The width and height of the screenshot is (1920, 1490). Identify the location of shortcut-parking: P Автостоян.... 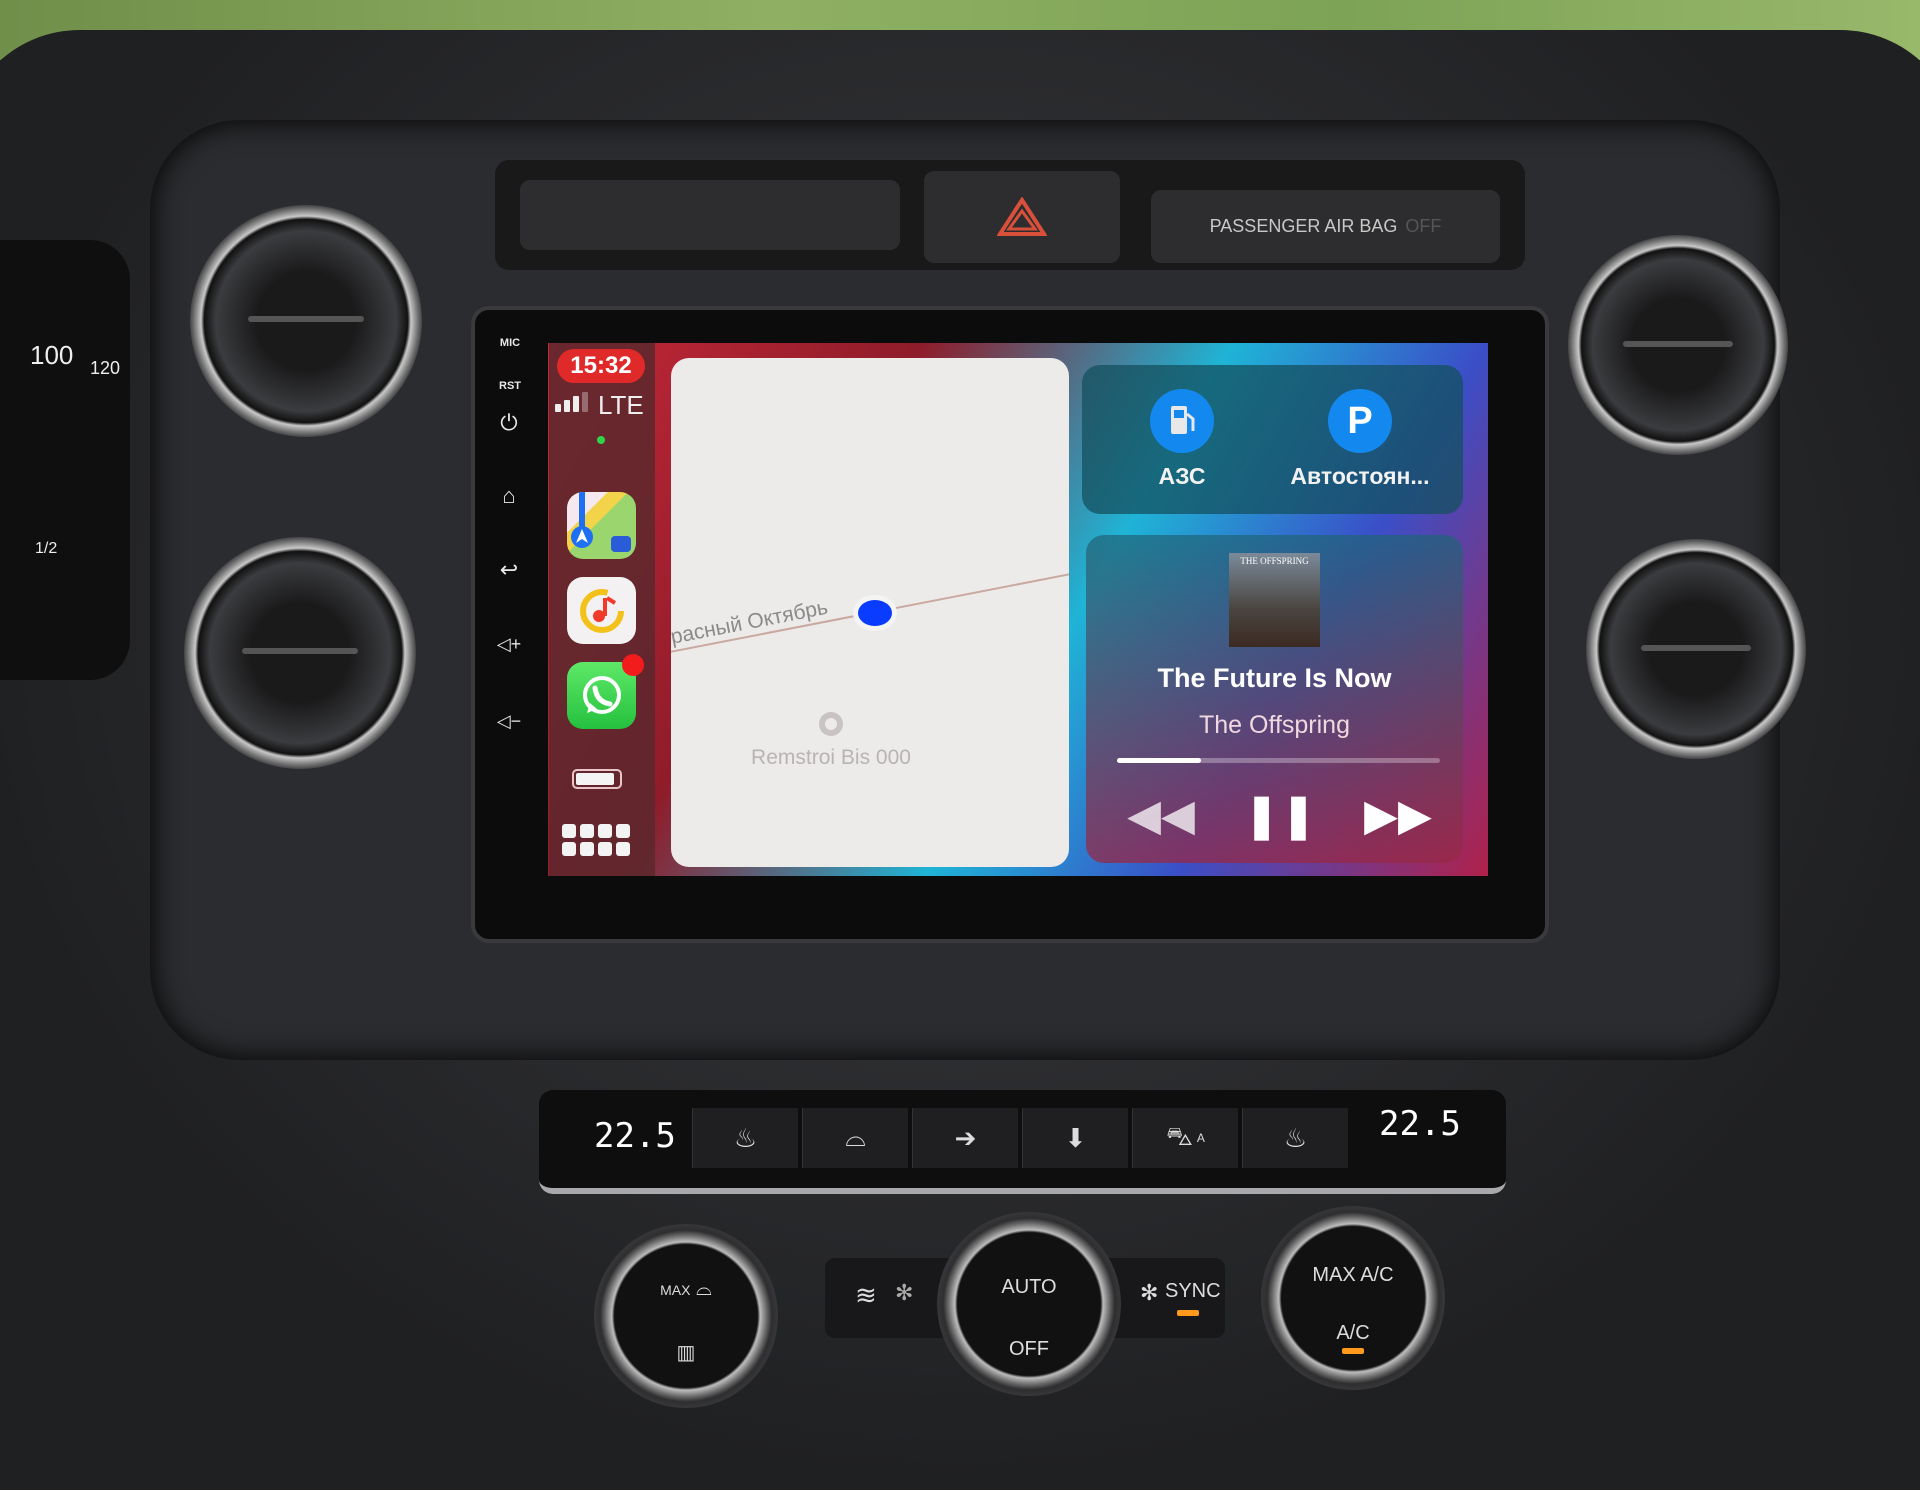
(1360, 439).